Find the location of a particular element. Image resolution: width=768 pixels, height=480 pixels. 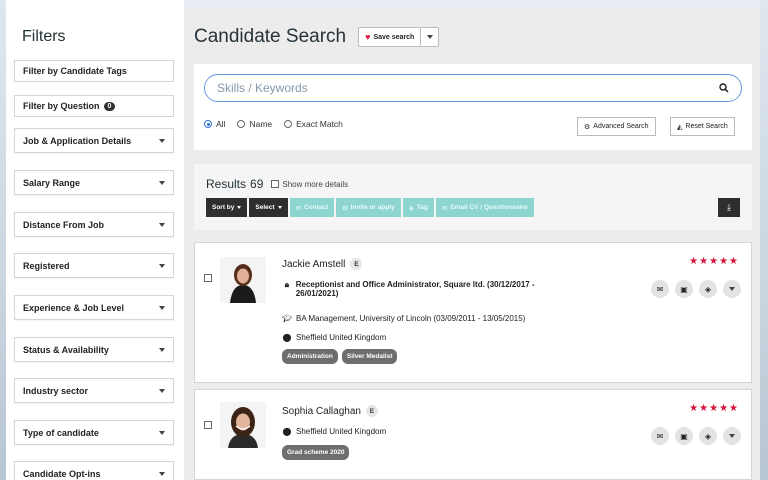

show-more-details-toggle: Show more details is located at coordinates (309, 184).